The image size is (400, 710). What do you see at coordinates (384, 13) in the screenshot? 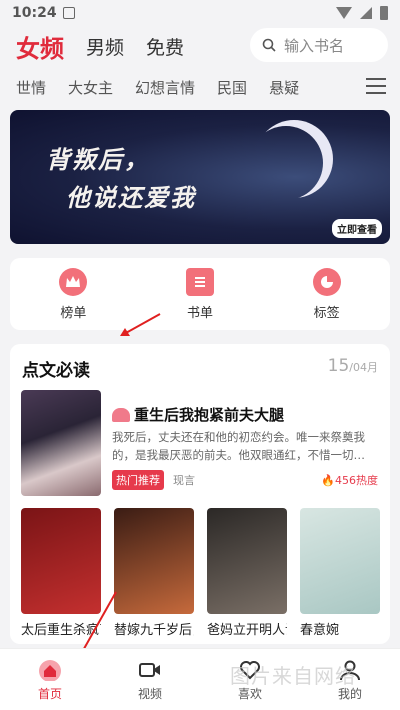
I see `battery-icon` at bounding box center [384, 13].